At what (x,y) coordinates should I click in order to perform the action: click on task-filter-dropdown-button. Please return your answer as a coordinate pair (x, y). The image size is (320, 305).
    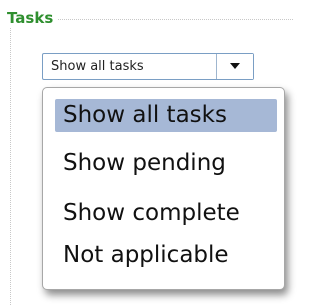
    Looking at the image, I should click on (234, 66).